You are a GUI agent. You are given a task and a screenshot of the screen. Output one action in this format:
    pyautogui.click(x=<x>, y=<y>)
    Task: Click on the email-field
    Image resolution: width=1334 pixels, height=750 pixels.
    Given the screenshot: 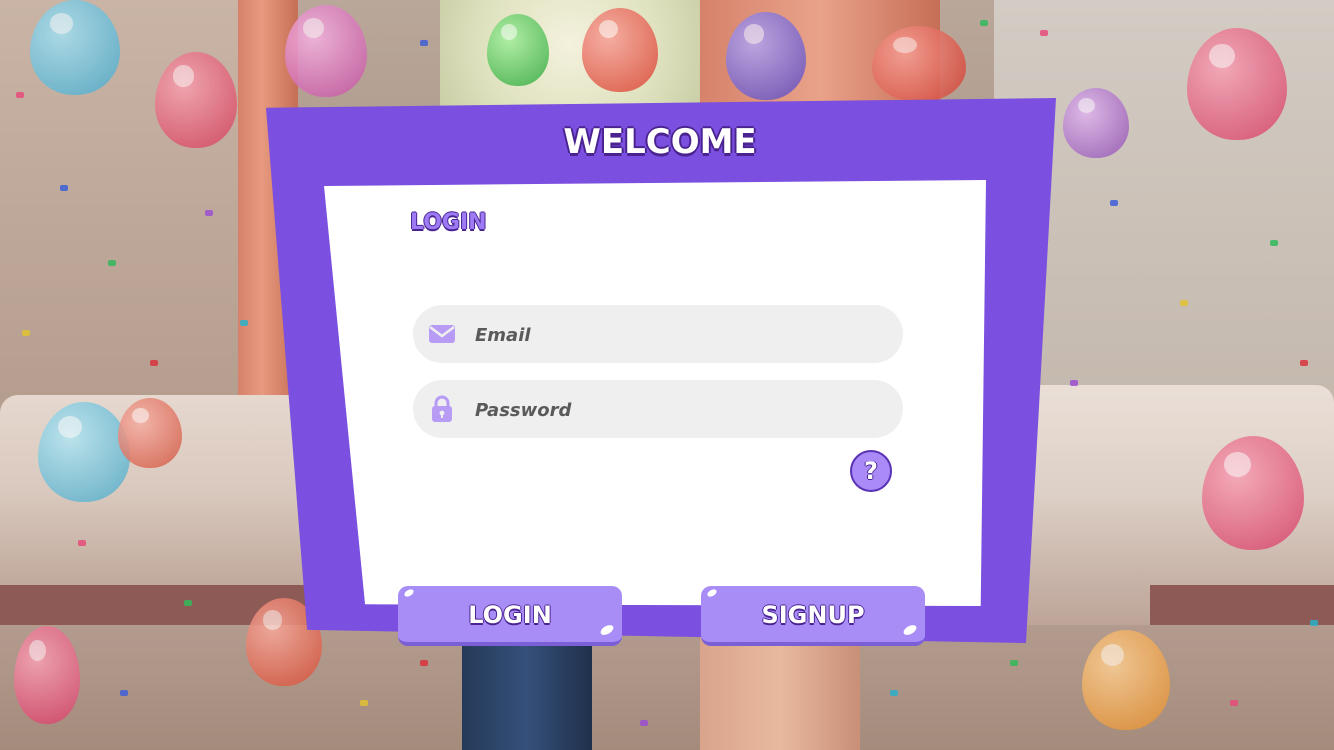 What is the action you would take?
    pyautogui.click(x=658, y=335)
    